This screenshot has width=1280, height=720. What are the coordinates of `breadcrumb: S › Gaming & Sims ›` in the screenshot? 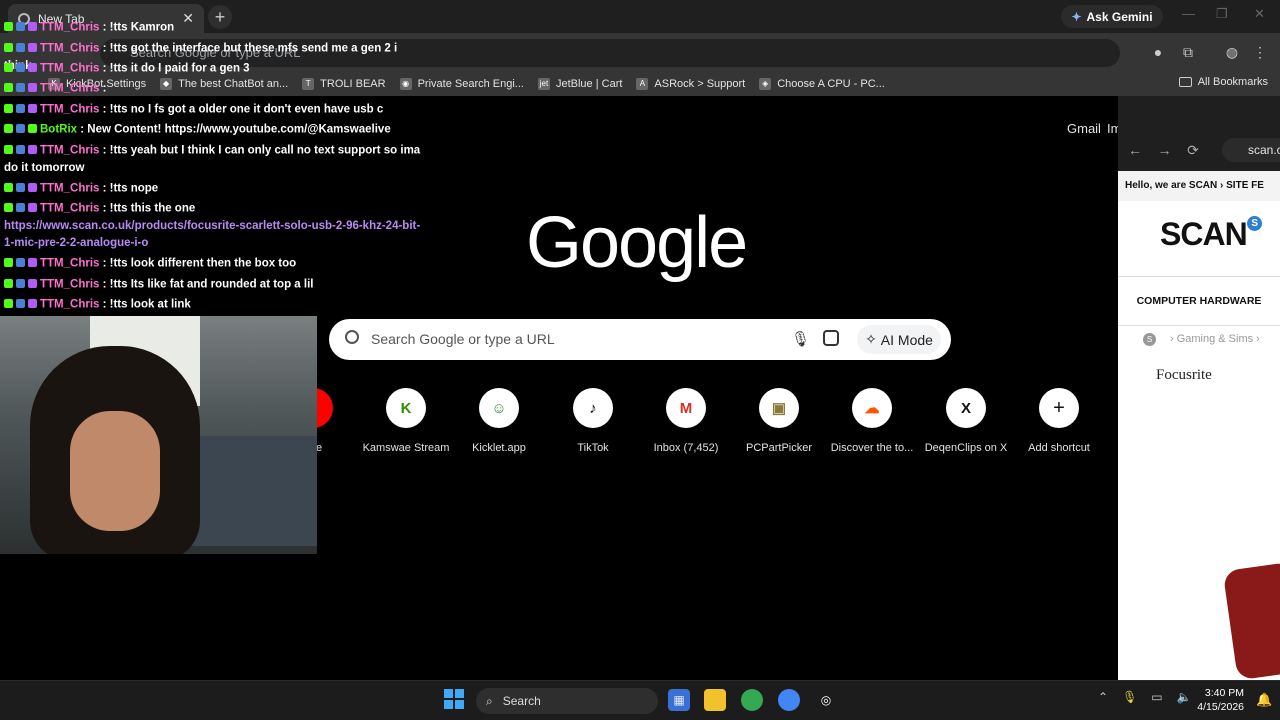 It's located at (1201, 339).